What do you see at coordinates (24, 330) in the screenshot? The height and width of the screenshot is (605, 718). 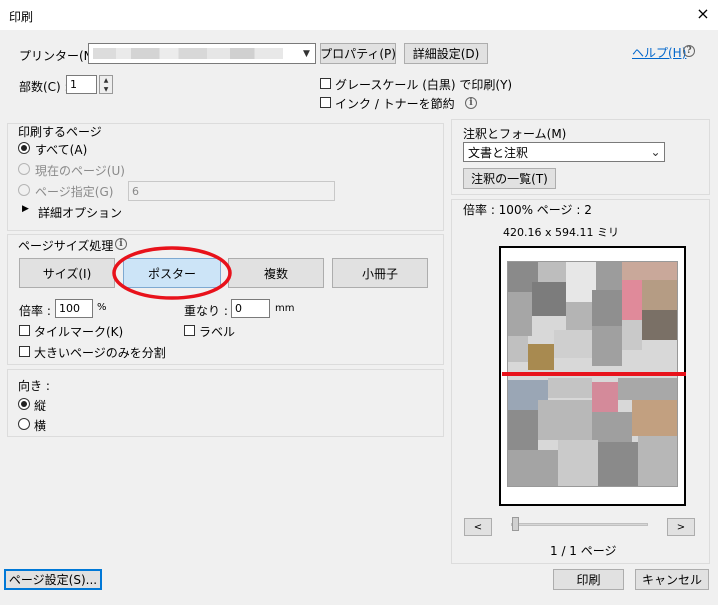 I see `tile-marks-checkbox` at bounding box center [24, 330].